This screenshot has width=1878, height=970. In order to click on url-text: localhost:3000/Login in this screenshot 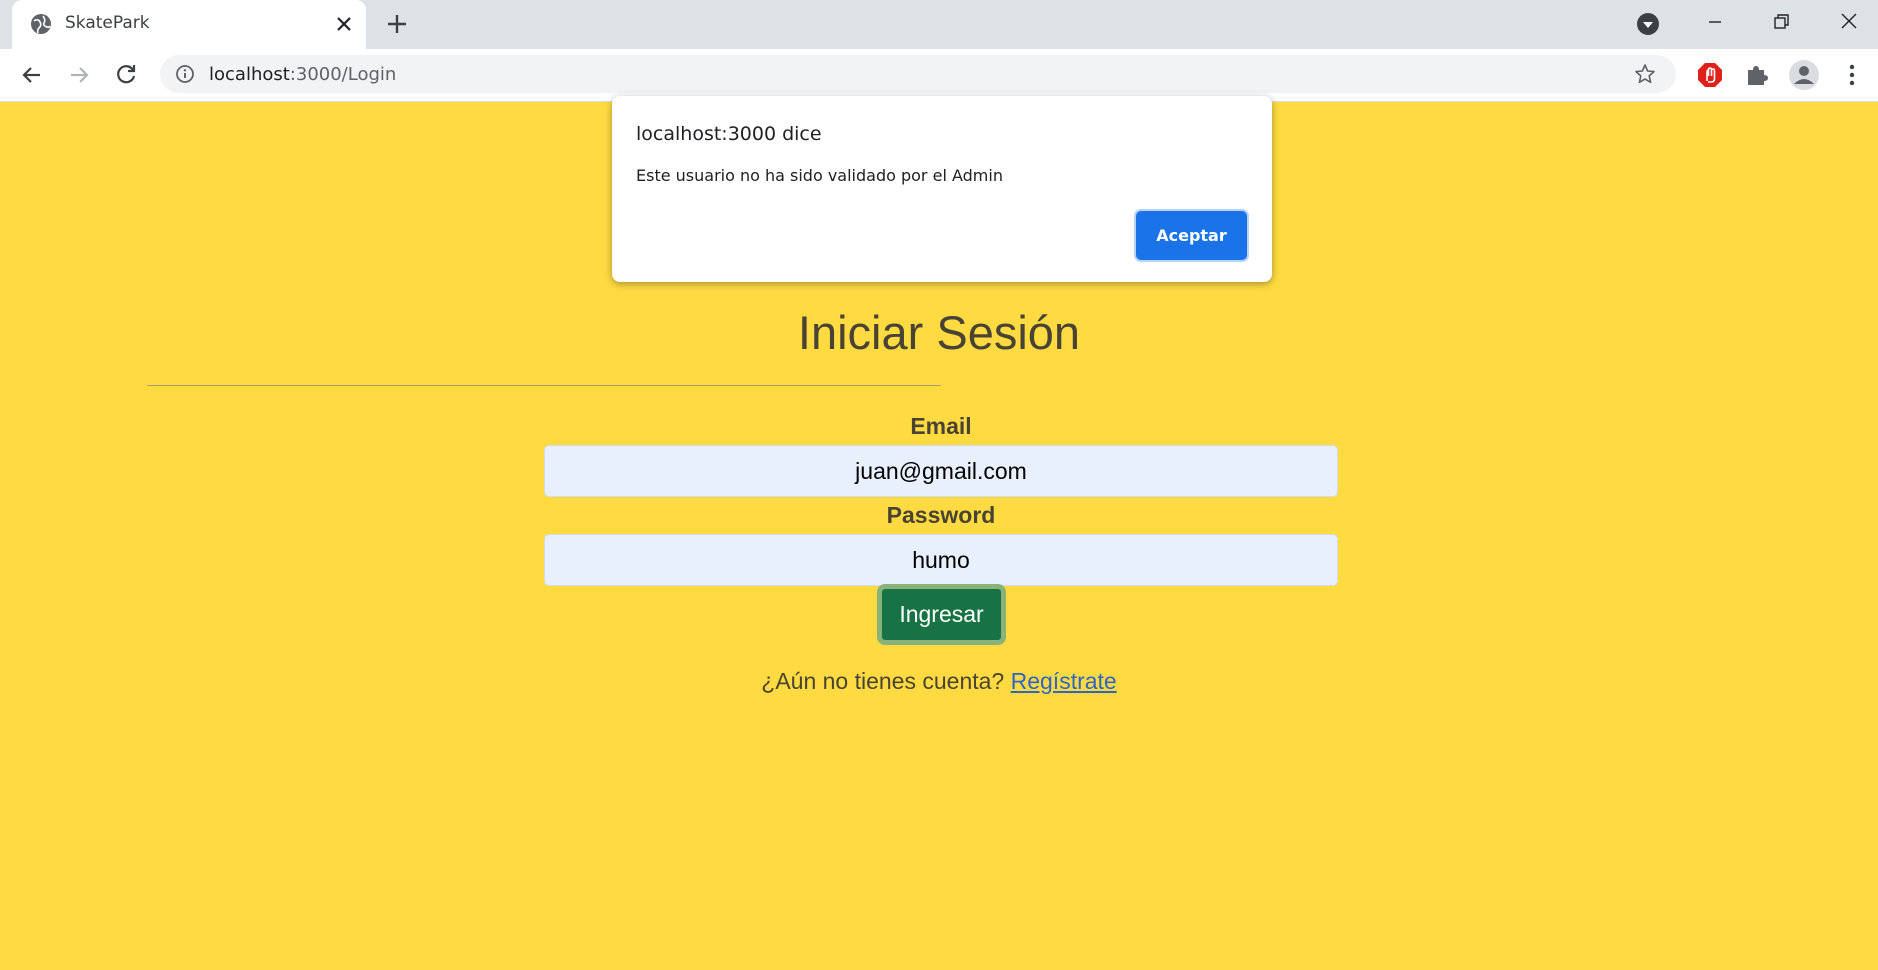, I will do `click(302, 74)`.